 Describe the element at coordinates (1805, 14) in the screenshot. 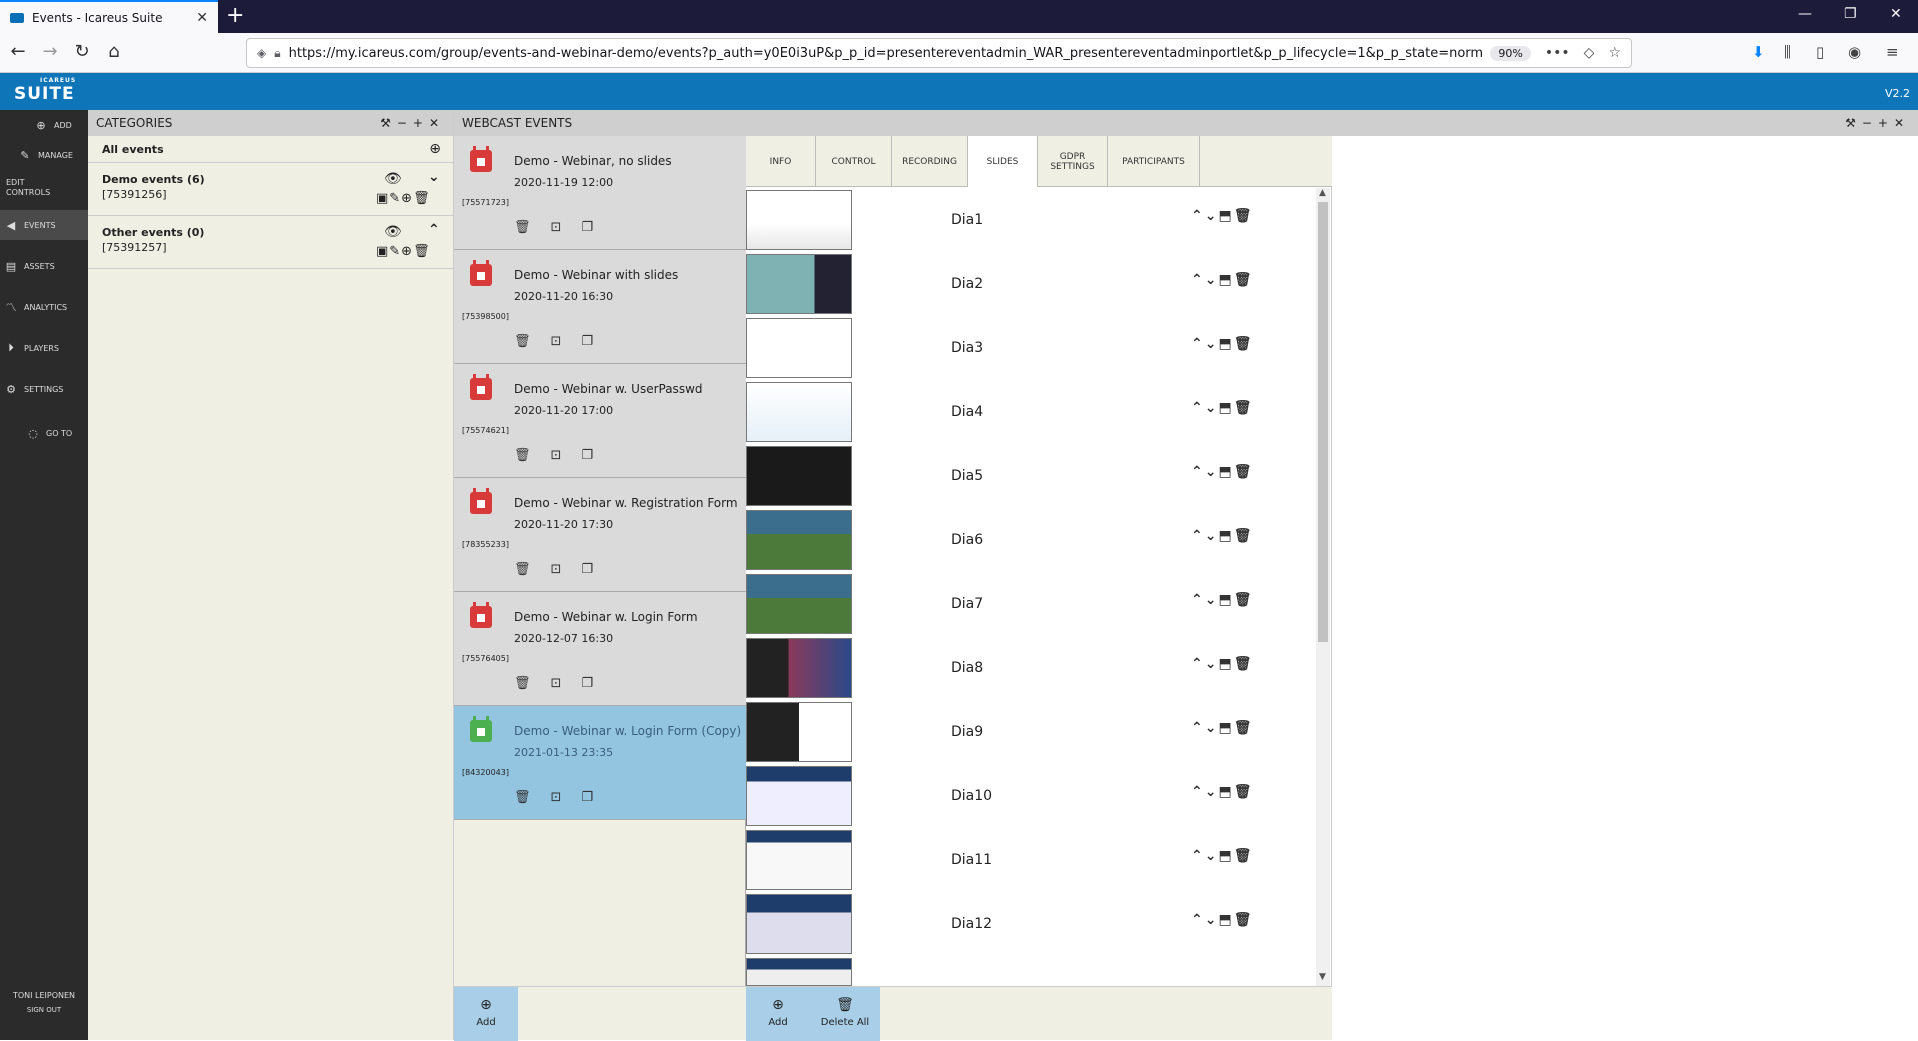

I see `minimize-icon: —` at that location.